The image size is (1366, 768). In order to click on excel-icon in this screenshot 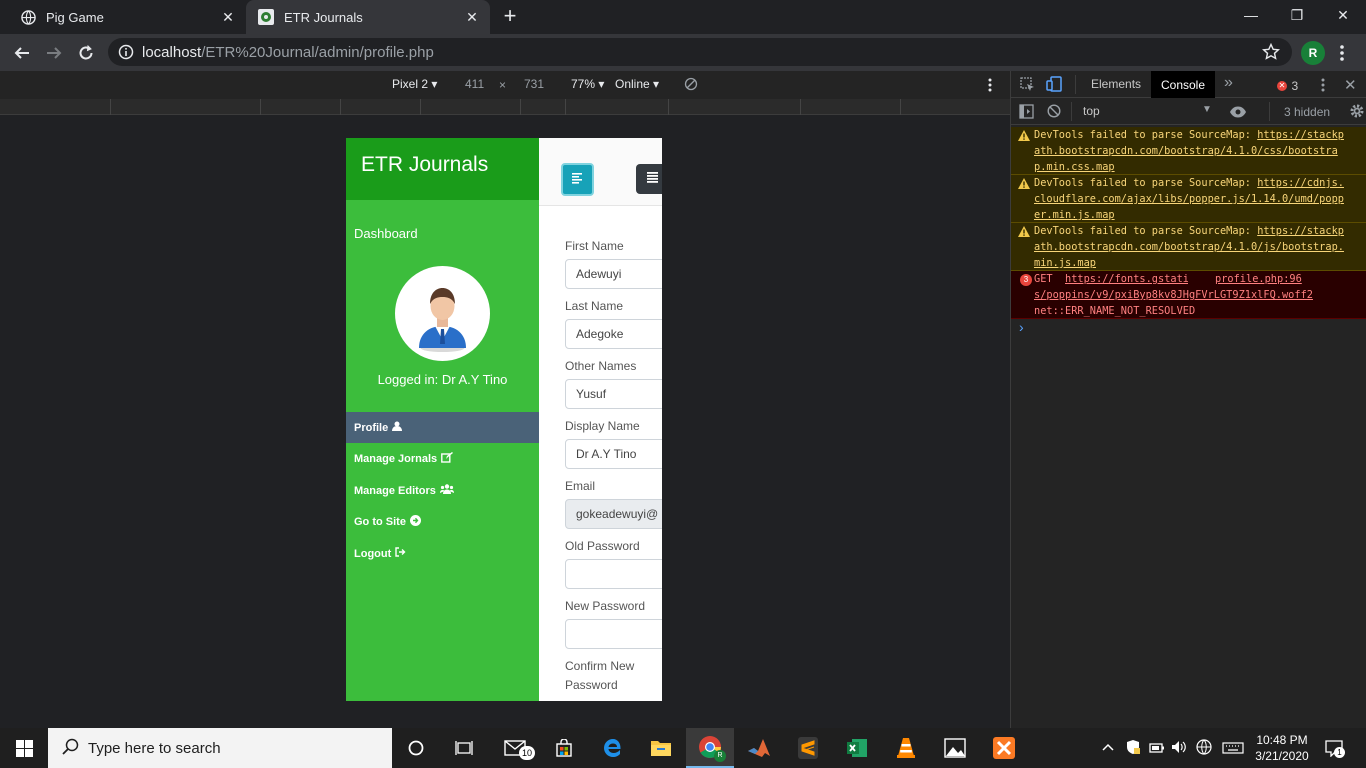, I will do `click(857, 748)`.